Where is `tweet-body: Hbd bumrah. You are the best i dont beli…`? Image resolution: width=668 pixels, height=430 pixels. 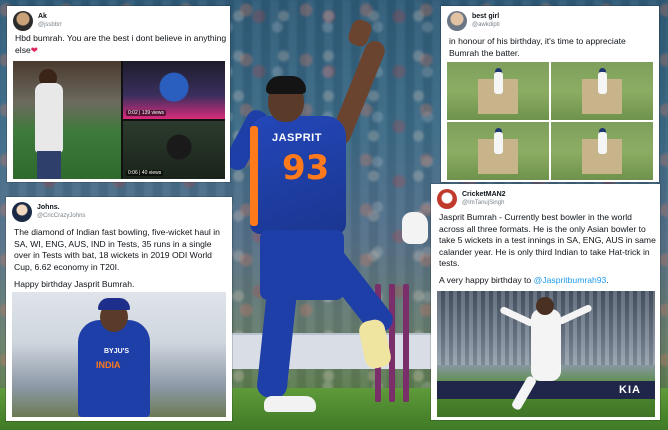
tweet-body: Hbd bumrah. You are the best i dont beli… is located at coordinates (121, 44).